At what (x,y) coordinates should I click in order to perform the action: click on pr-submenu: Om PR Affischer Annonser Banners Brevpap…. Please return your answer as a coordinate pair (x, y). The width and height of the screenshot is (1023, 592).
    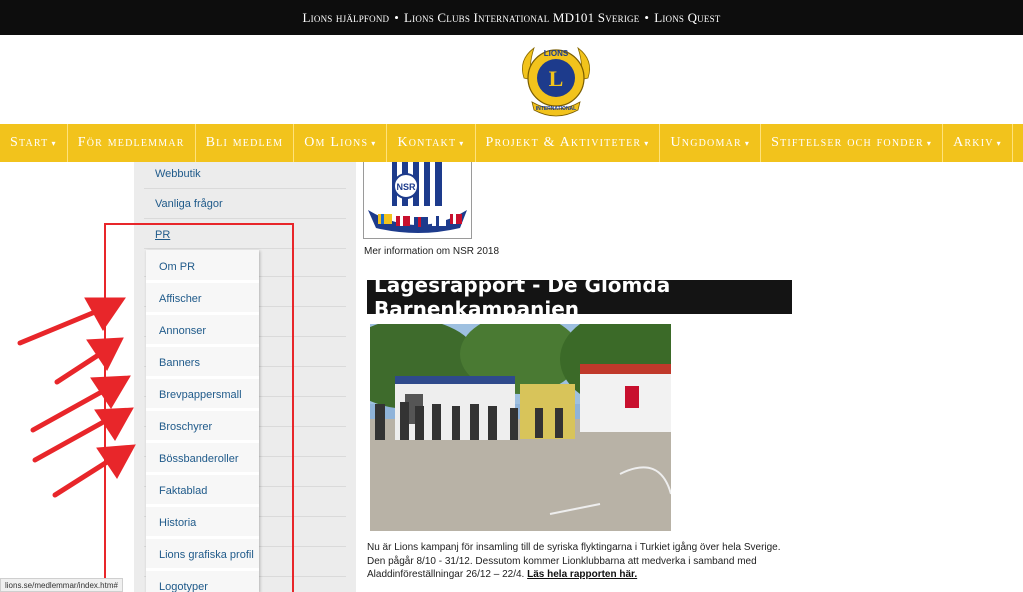
    Looking at the image, I should click on (202, 421).